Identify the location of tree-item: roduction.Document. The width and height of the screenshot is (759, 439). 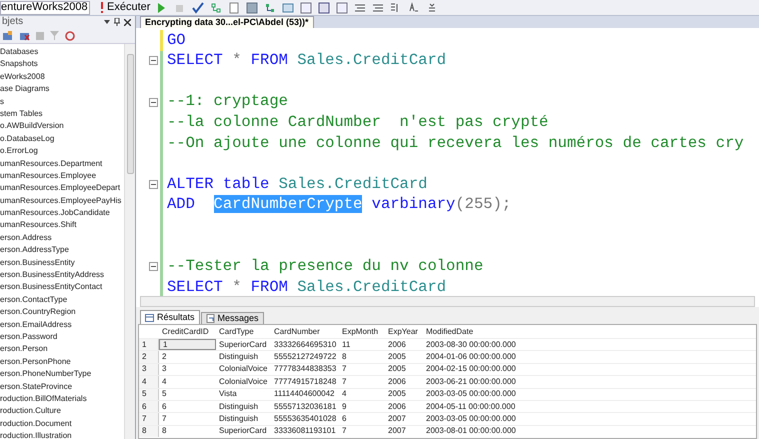
(36, 424).